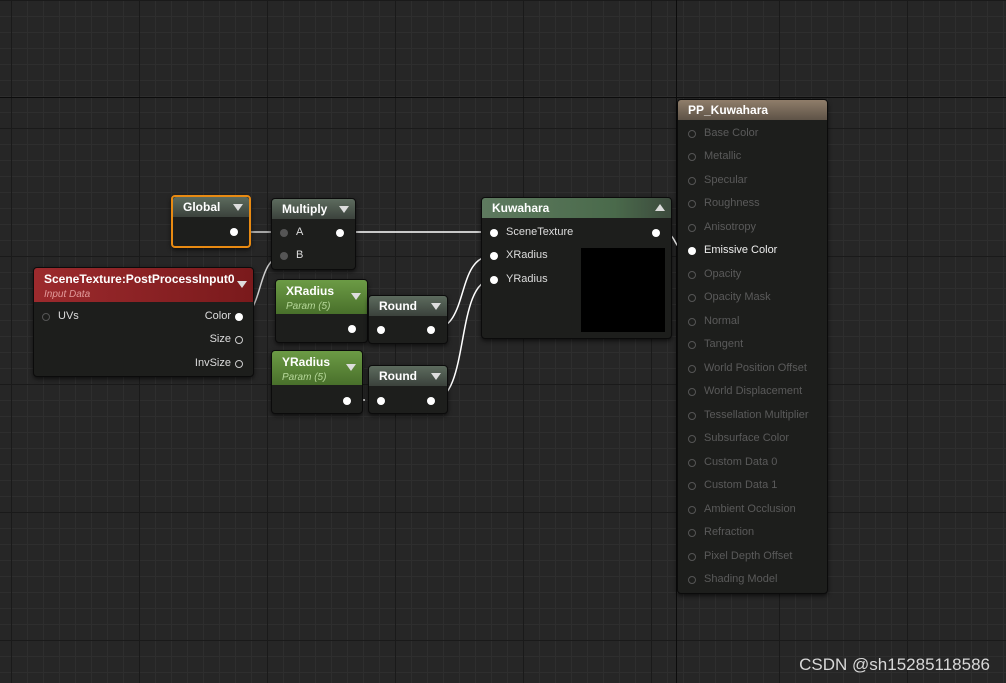  Describe the element at coordinates (494, 256) in the screenshot. I see `xradius-input-pin` at that location.